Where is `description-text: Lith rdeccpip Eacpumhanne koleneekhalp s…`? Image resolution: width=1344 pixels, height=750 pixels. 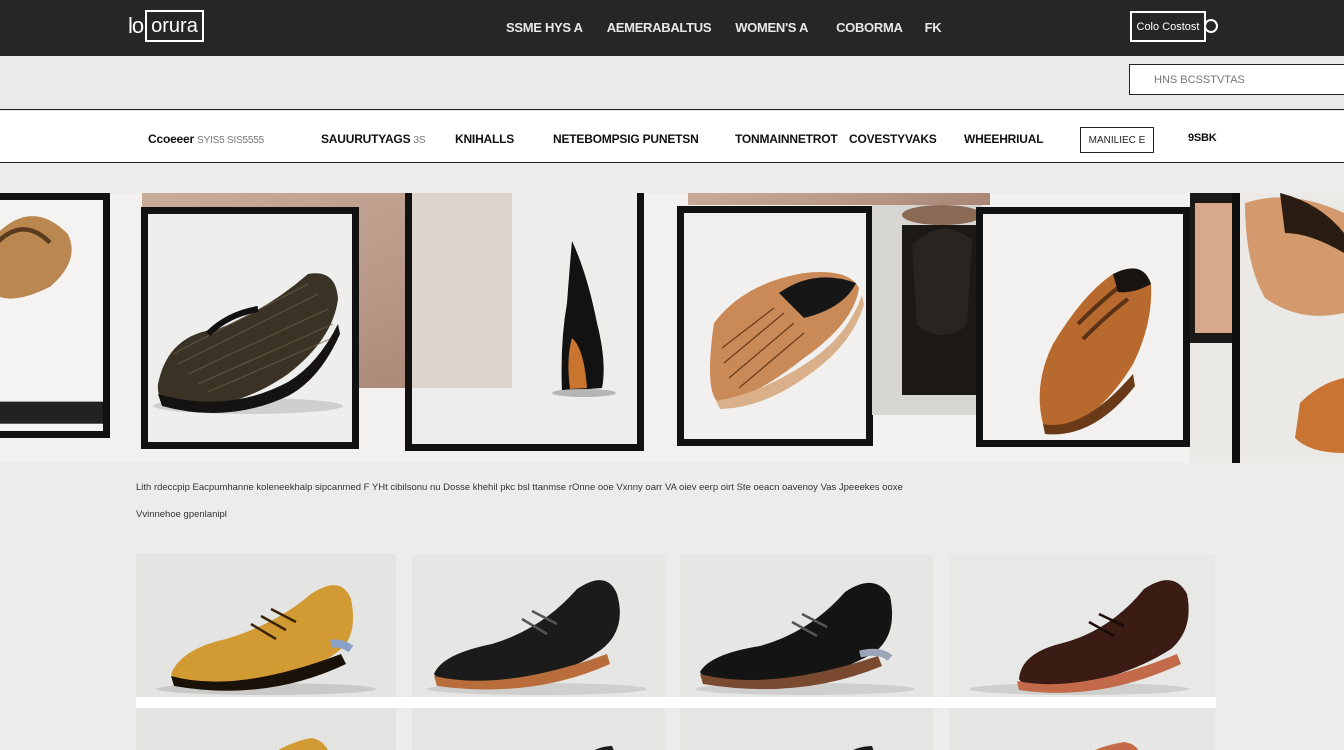 description-text: Lith rdeccpip Eacpumhanne koleneekhalp s… is located at coordinates (519, 487).